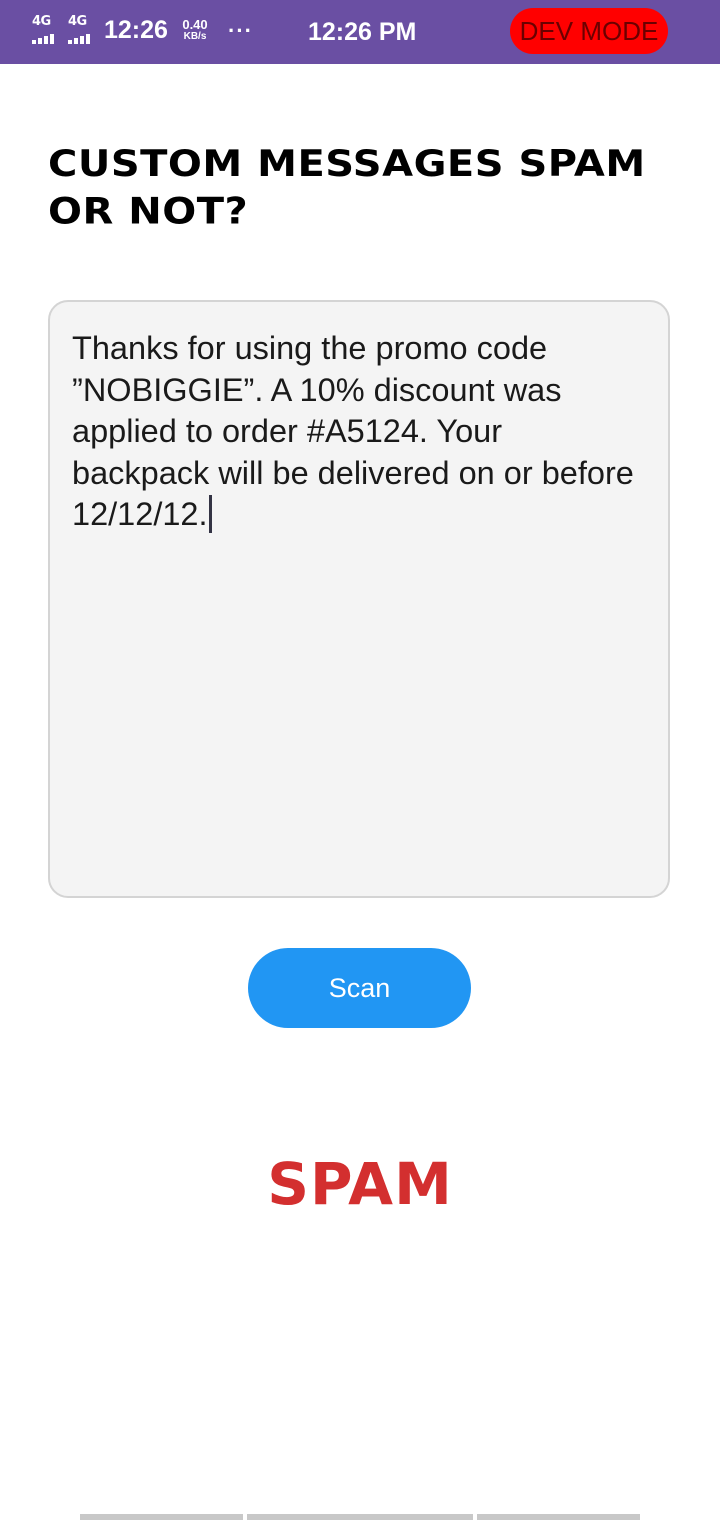  What do you see at coordinates (589, 31) in the screenshot?
I see `dev-mode-badge: DEV MODE` at bounding box center [589, 31].